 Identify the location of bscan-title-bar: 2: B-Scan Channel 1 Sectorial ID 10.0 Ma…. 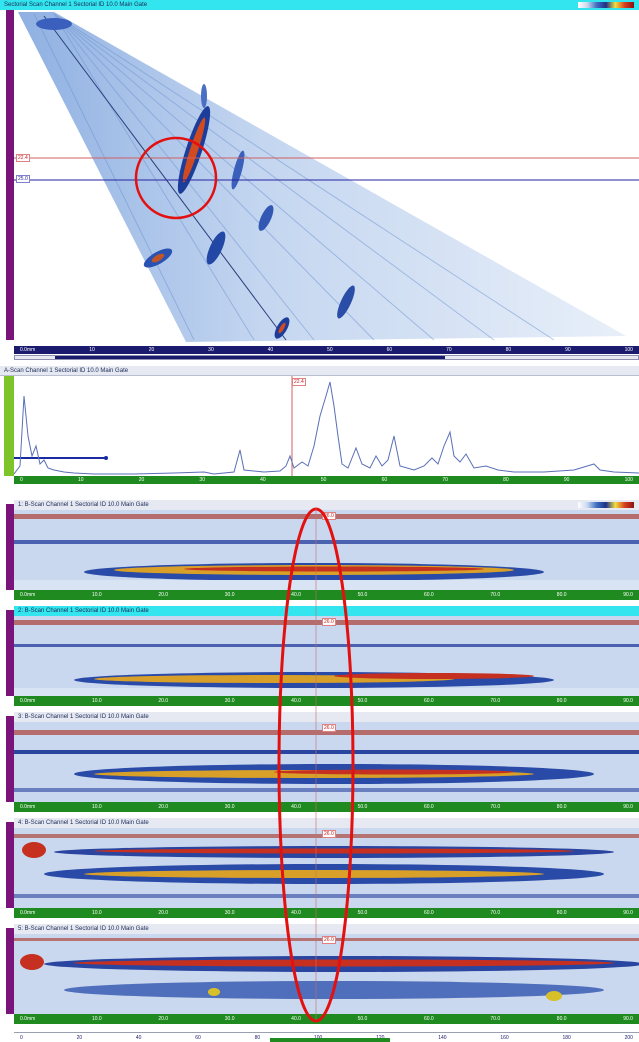
(326, 611).